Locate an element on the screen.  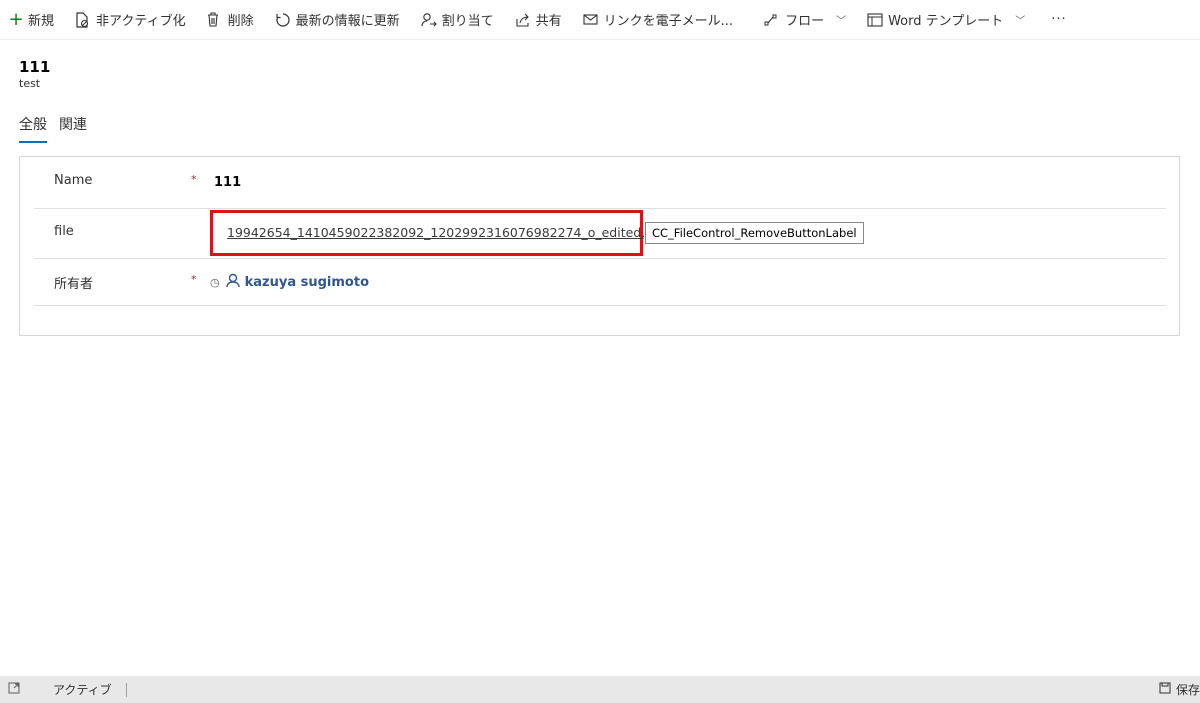
owner-row: 所有者 * ◷ kazuya sugimoto is located at coordinates (600, 282).